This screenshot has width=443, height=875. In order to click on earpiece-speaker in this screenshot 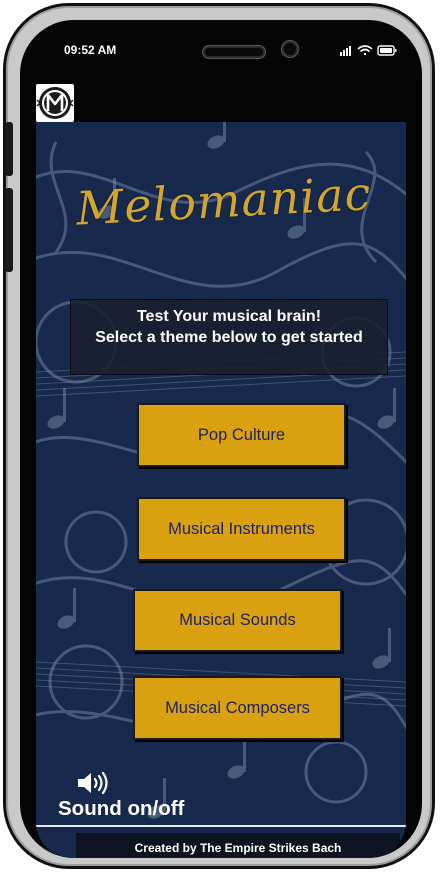, I will do `click(234, 52)`.